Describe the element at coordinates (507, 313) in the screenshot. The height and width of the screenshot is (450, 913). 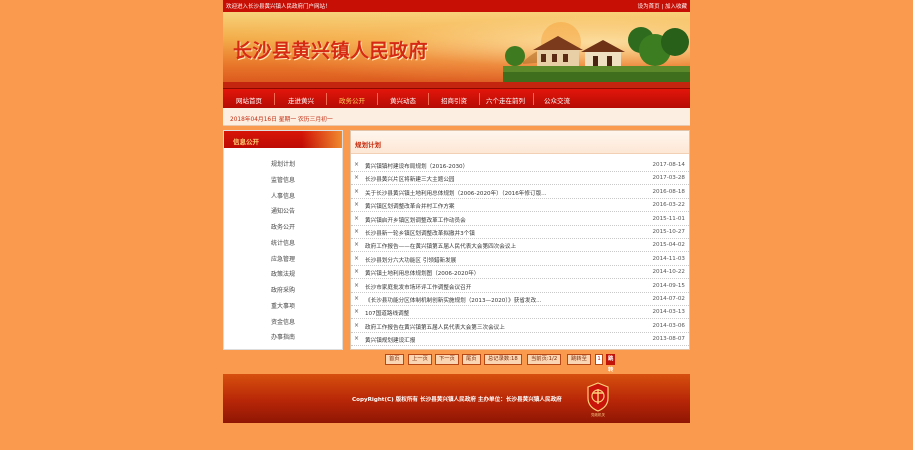
I see `article-title: 107国道路线调整` at that location.